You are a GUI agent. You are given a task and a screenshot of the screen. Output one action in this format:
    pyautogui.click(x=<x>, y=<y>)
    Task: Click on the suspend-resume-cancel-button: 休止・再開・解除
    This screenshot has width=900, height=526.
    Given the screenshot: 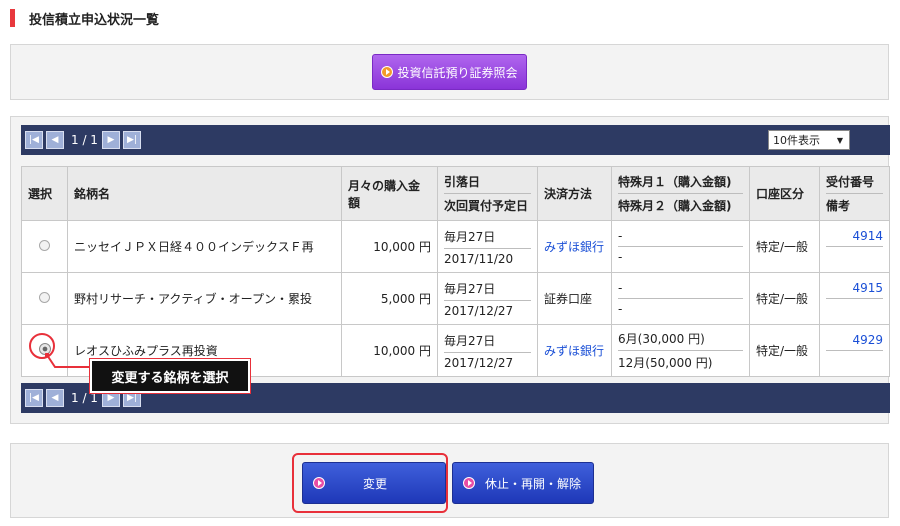 What is the action you would take?
    pyautogui.click(x=523, y=483)
    